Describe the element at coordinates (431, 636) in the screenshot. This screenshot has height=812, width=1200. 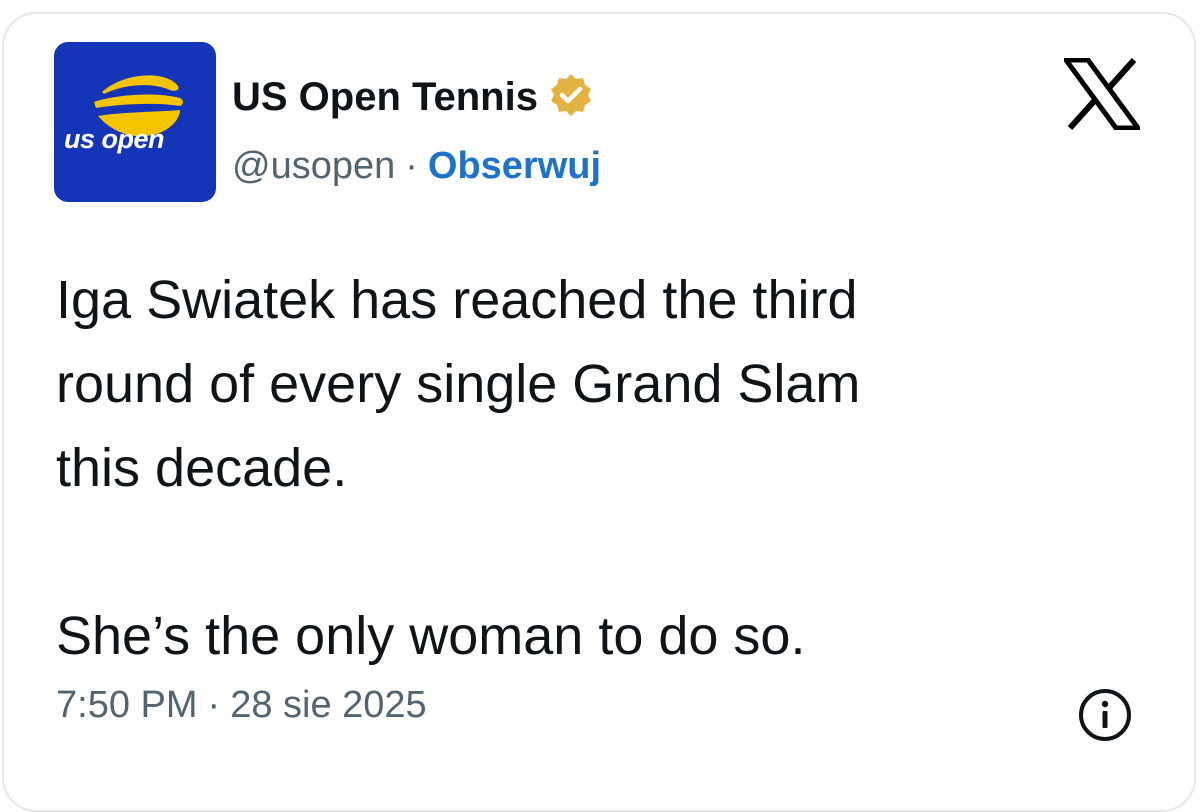
I see `post-text-line: She’s the only woman to do so.` at that location.